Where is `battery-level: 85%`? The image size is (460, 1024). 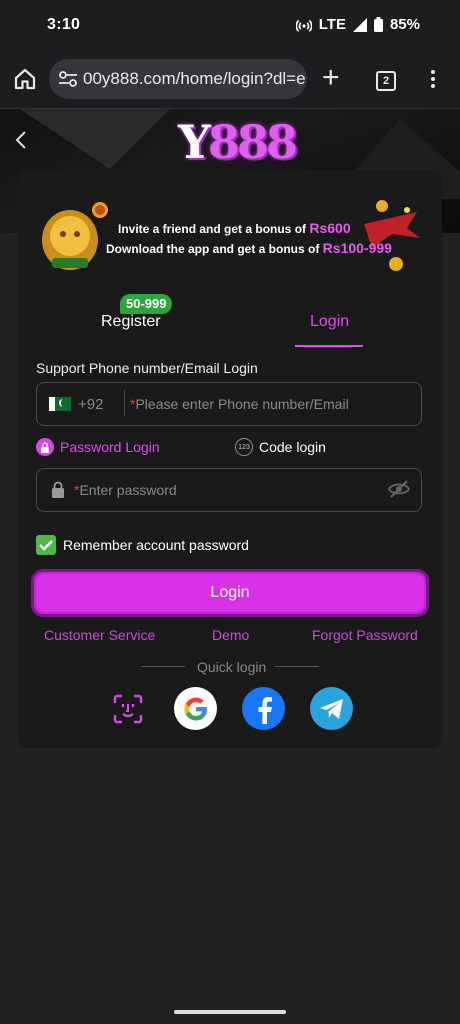
battery-level: 85% is located at coordinates (404, 24).